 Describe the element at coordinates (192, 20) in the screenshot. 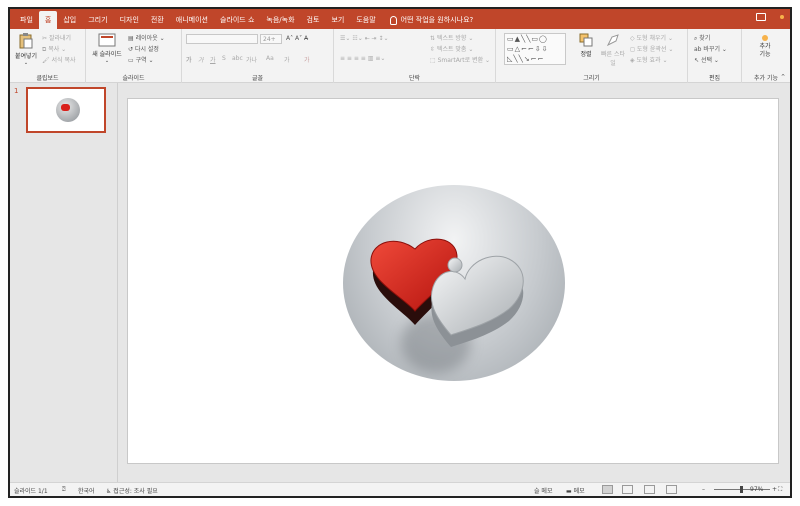

I see `tab-animations: 애니메이션` at that location.